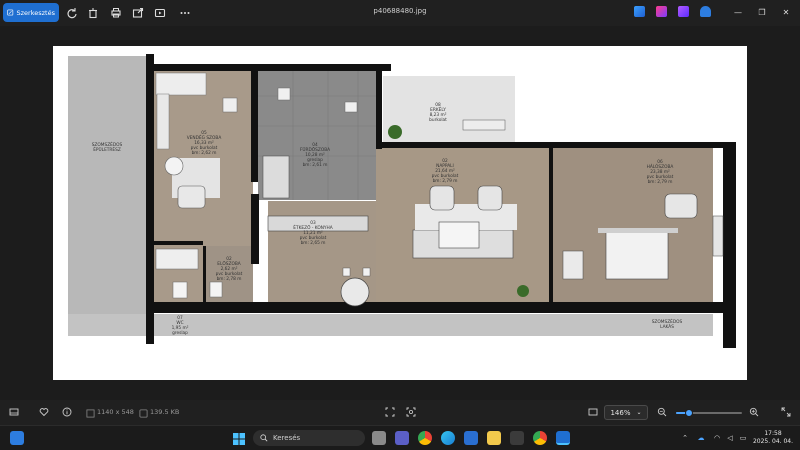 This screenshot has height=450, width=800. I want to click on status-bar: 1140 x 548 139.5 KB 146% ⌄, so click(400, 412).